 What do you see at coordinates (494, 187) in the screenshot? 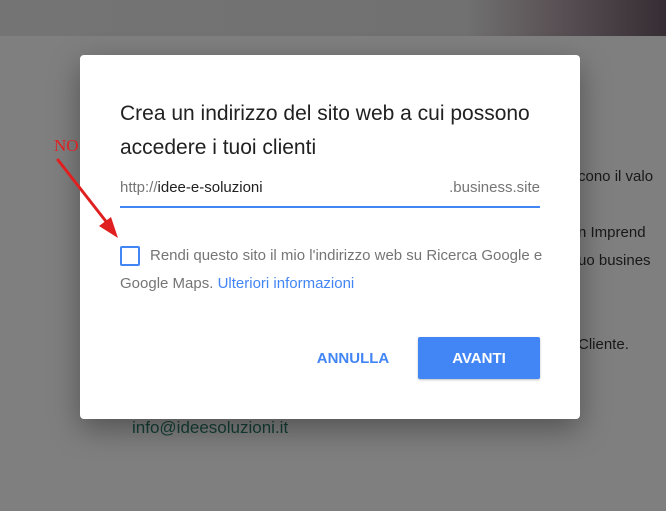
I see `url-suffix: .business.site` at bounding box center [494, 187].